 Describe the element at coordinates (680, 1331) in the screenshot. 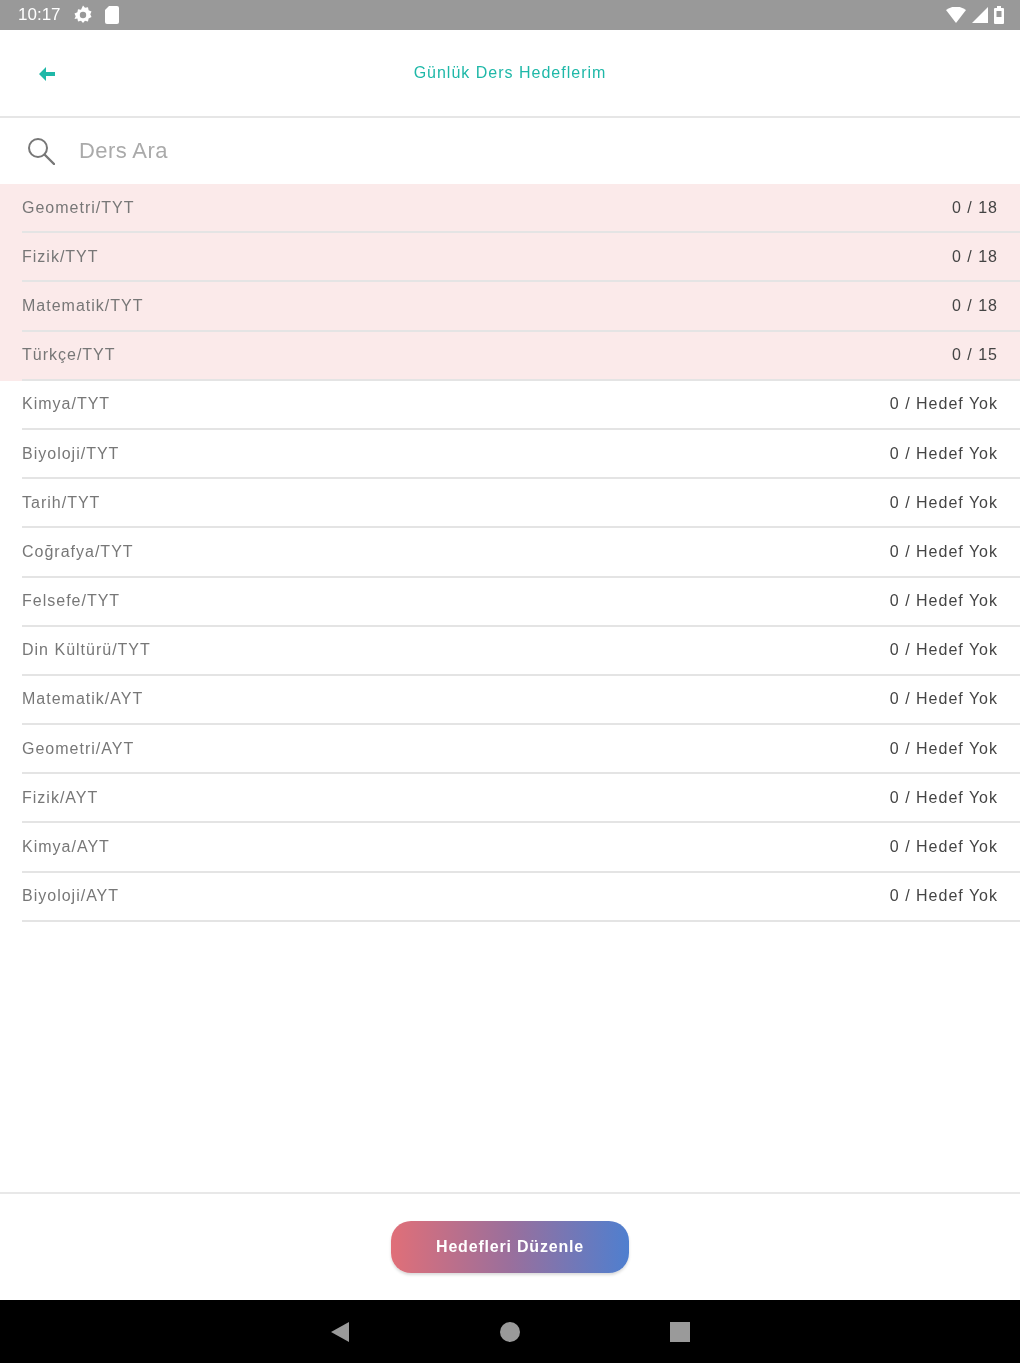

I see `recents-icon` at that location.